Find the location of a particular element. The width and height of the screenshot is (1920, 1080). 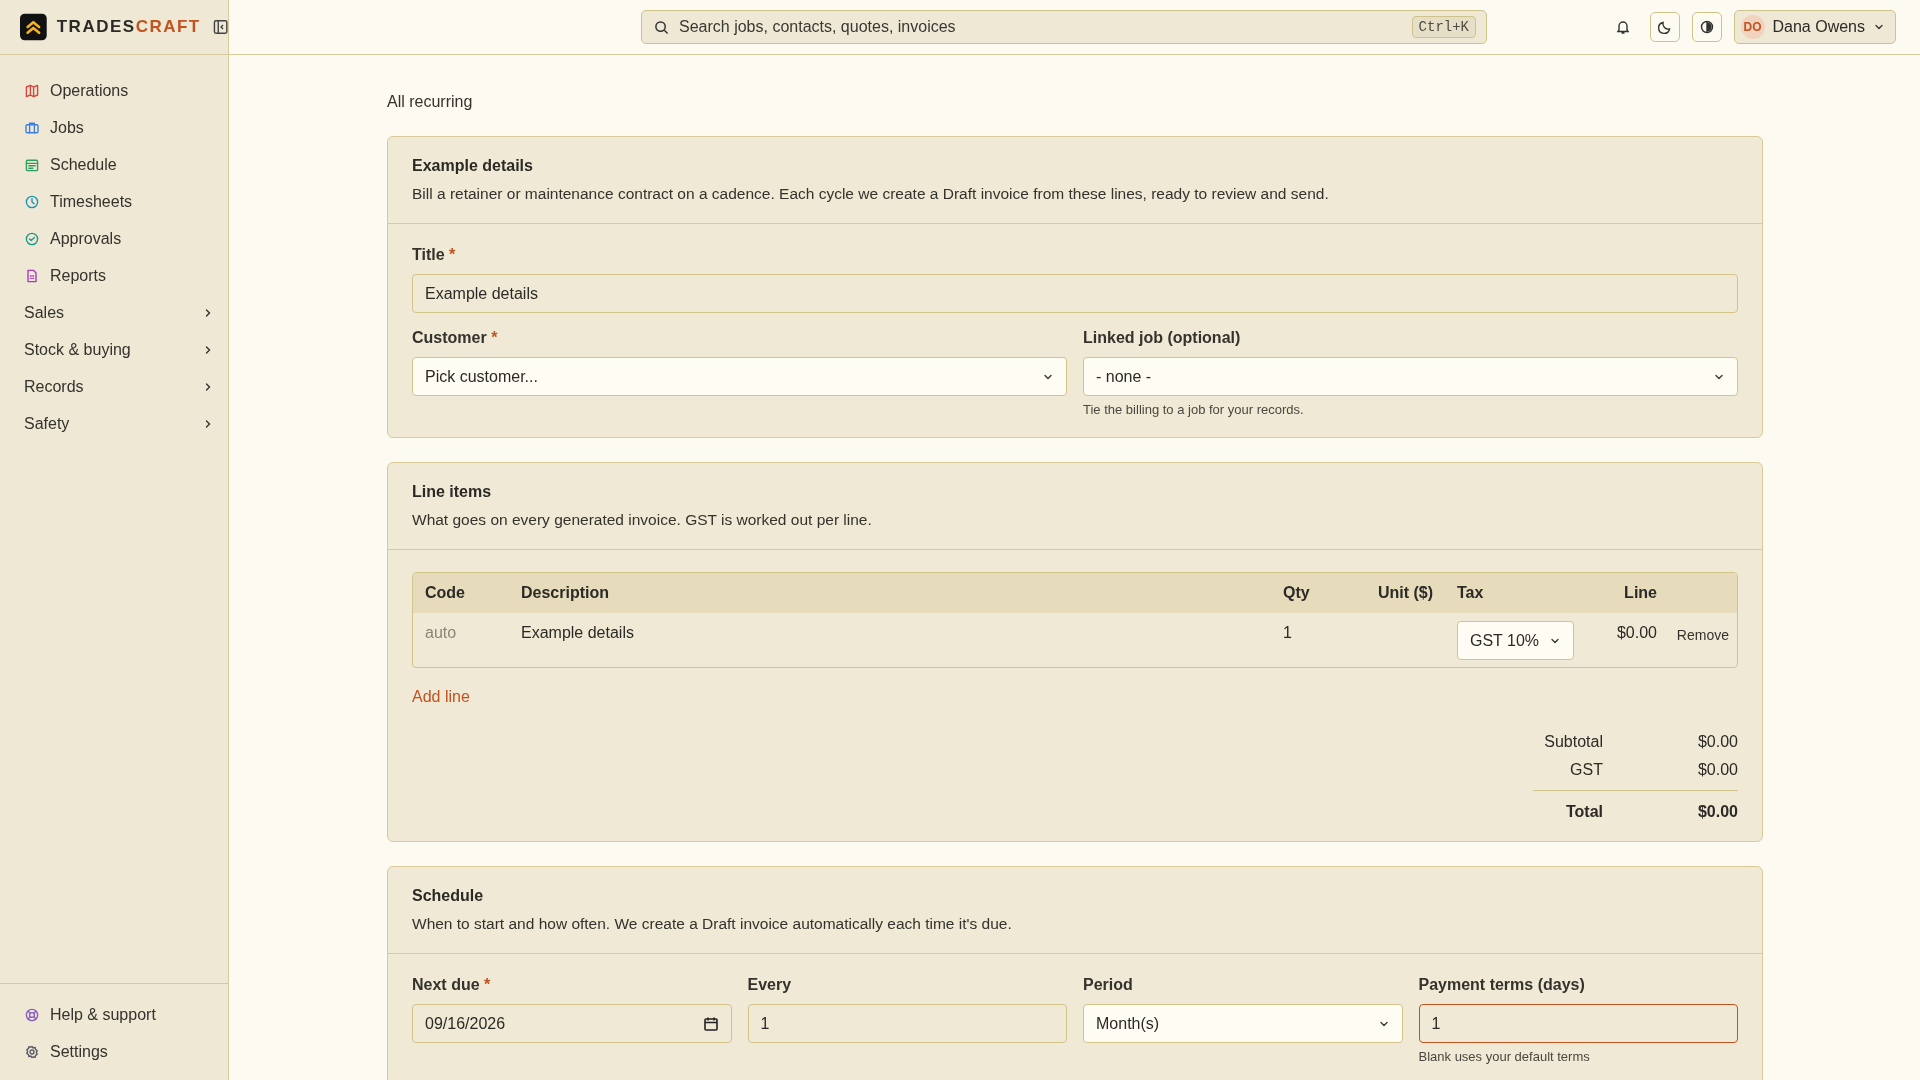

card-description: Bill a retainer or maintenance contract on a cadence. Each cycle we create a Draft invoice from these lines, ready to review and send. is located at coordinates (870, 194).